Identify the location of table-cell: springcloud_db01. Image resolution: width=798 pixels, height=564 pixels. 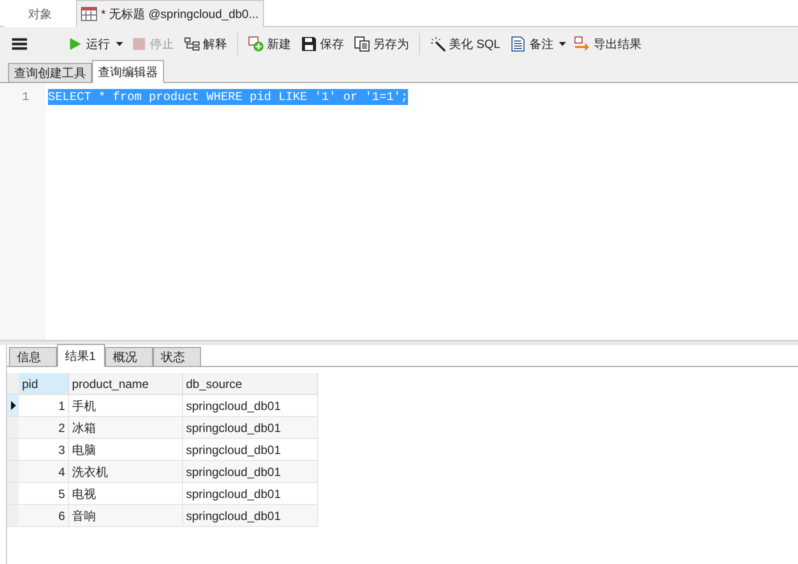
(250, 516).